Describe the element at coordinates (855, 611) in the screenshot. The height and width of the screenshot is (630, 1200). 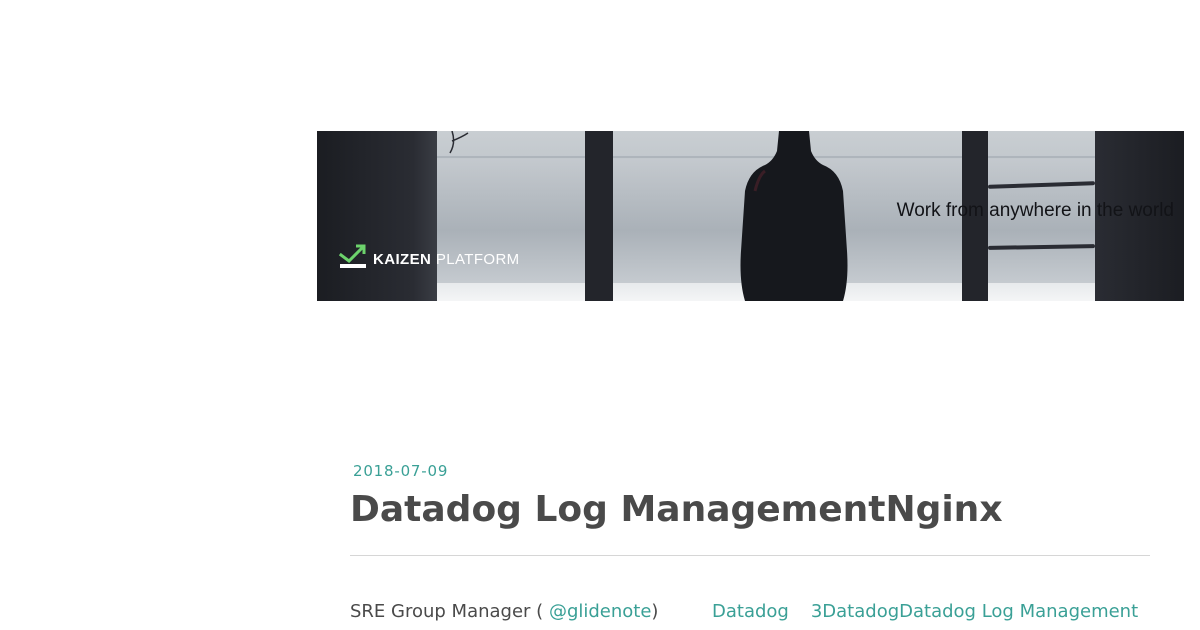
I see `tag-link: 3Datadog` at that location.